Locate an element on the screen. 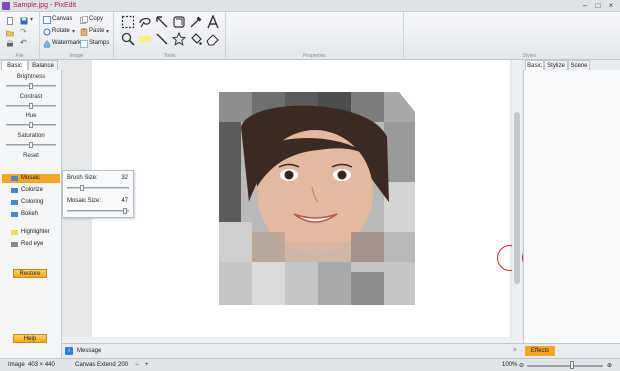  canvas-icon is located at coordinates (47, 20).